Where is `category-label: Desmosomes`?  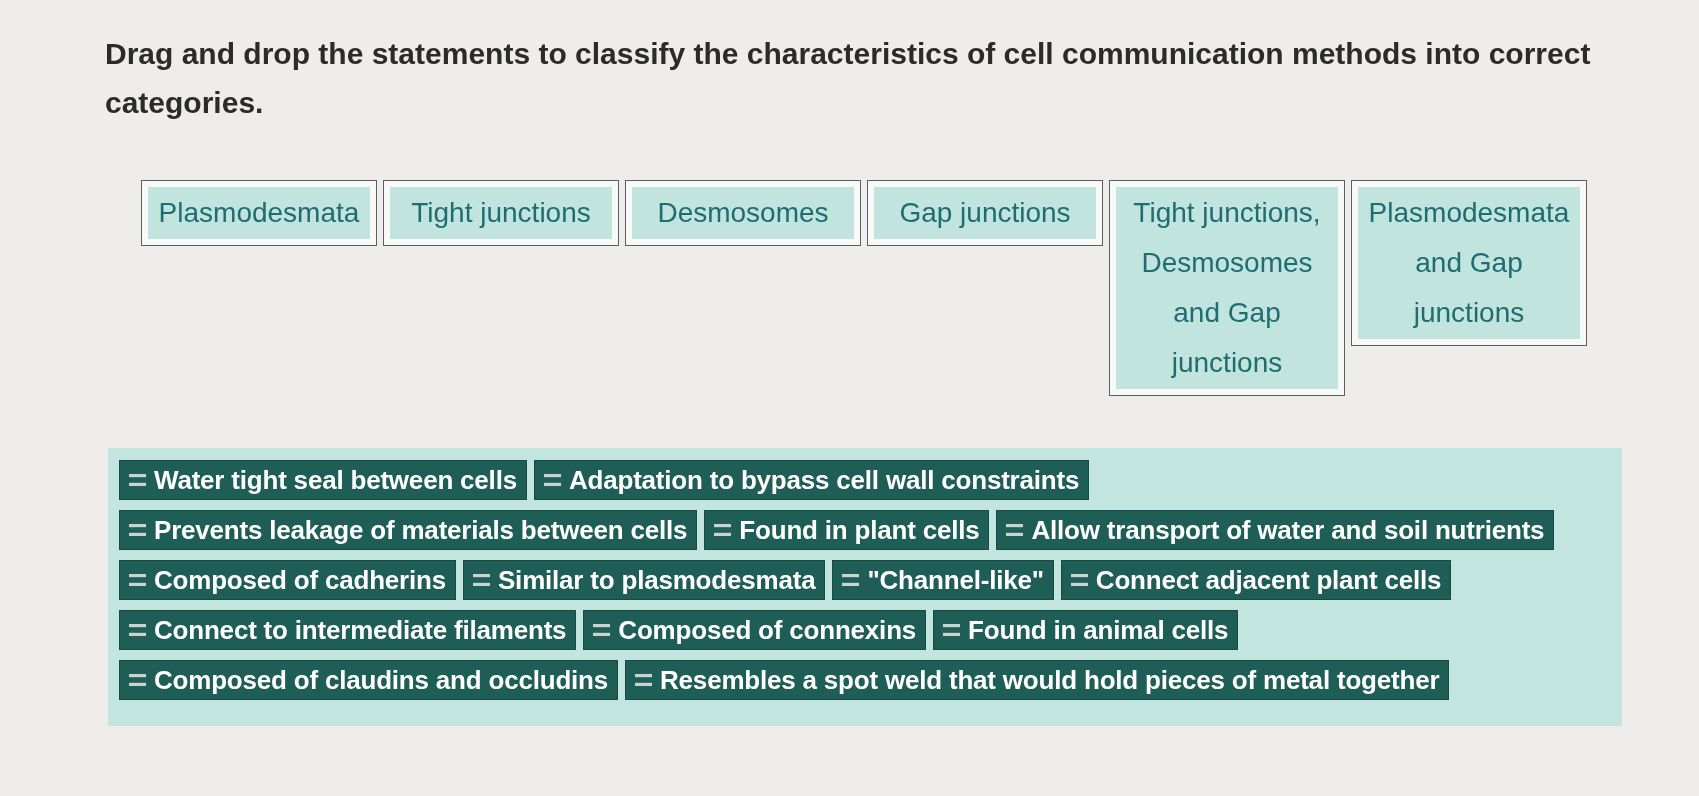
category-label: Desmosomes is located at coordinates (743, 213).